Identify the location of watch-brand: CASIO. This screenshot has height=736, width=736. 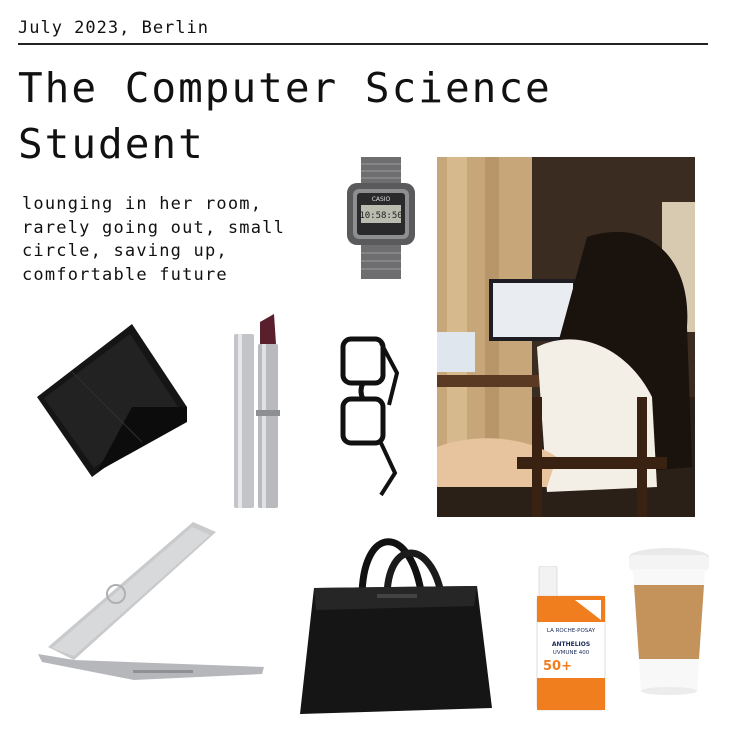
(381, 199).